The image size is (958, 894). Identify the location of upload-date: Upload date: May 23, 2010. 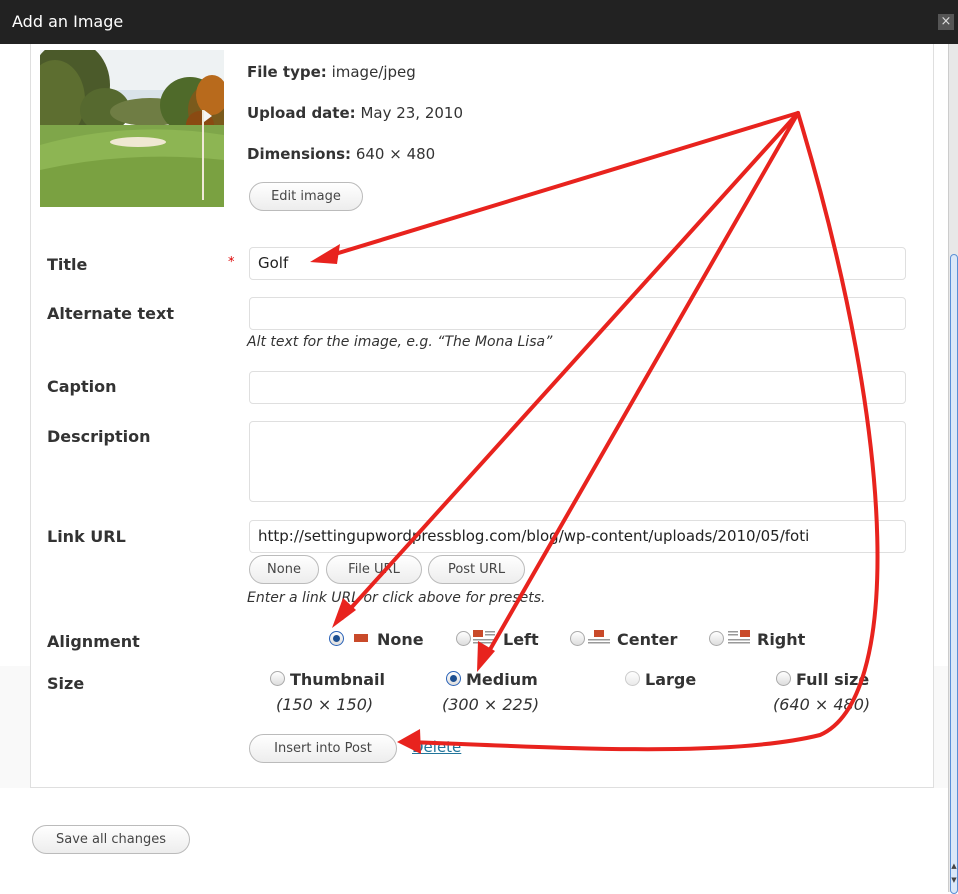
(355, 113).